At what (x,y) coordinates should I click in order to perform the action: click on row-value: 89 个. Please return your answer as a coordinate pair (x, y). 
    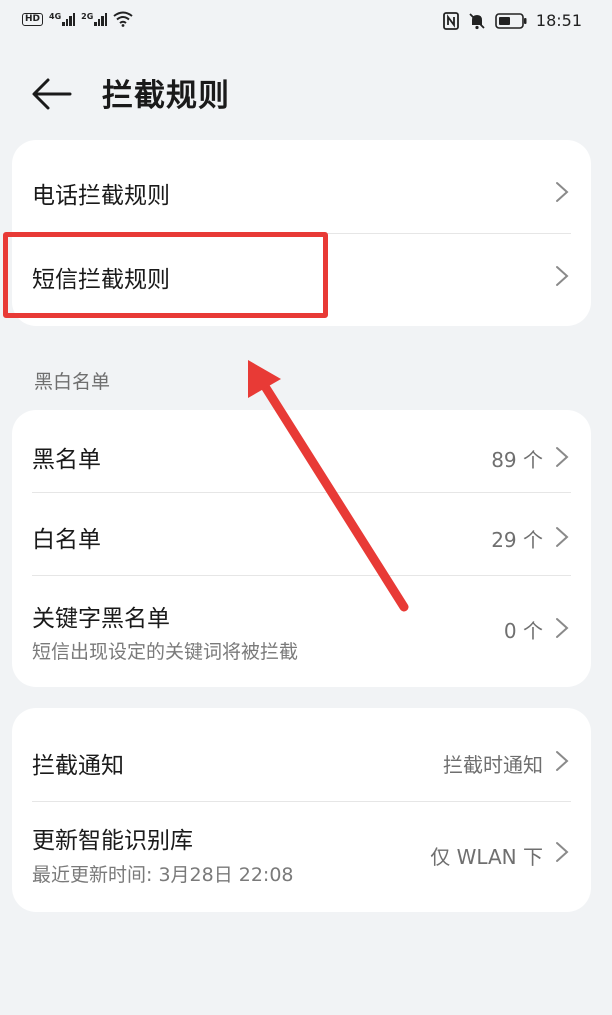
    Looking at the image, I should click on (517, 460).